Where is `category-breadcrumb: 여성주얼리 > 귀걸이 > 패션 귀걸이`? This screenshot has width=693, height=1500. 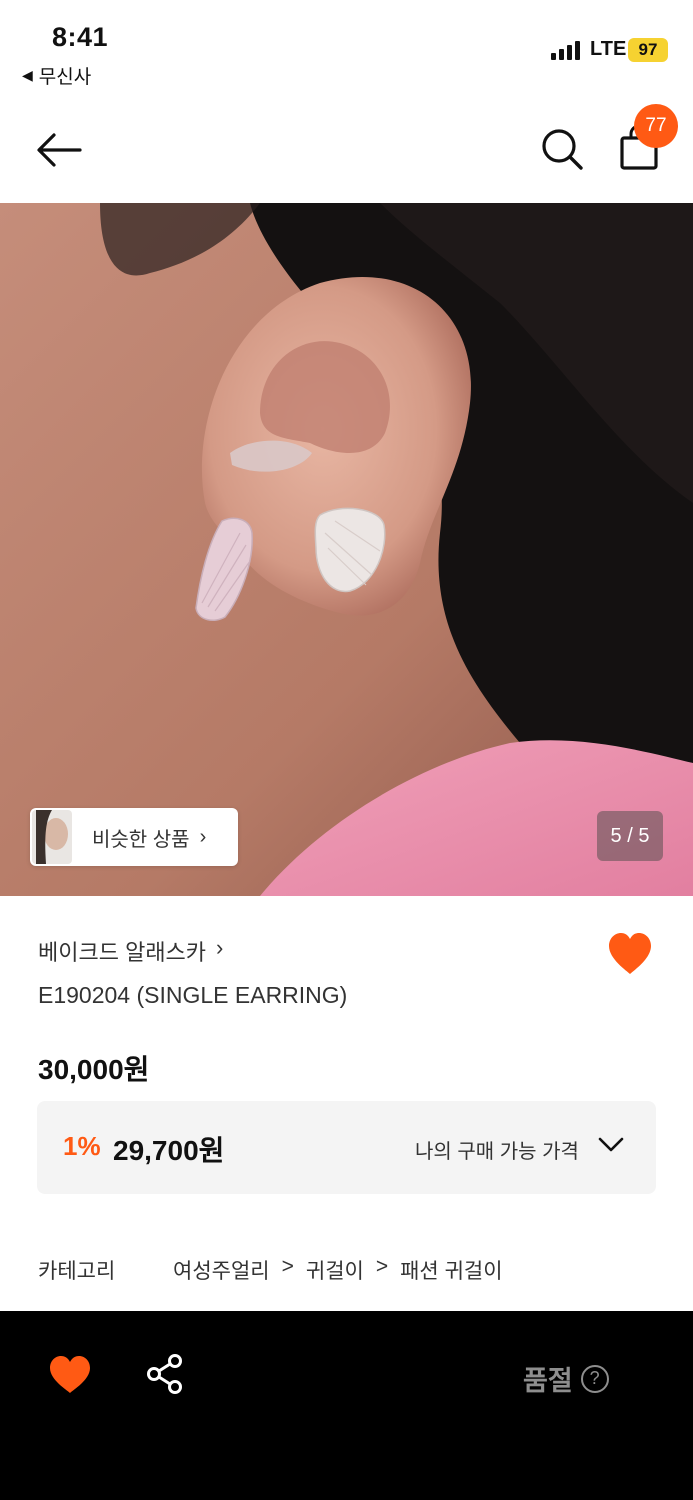
category-breadcrumb: 여성주얼리 > 귀걸이 > 패션 귀걸이 is located at coordinates (338, 1270).